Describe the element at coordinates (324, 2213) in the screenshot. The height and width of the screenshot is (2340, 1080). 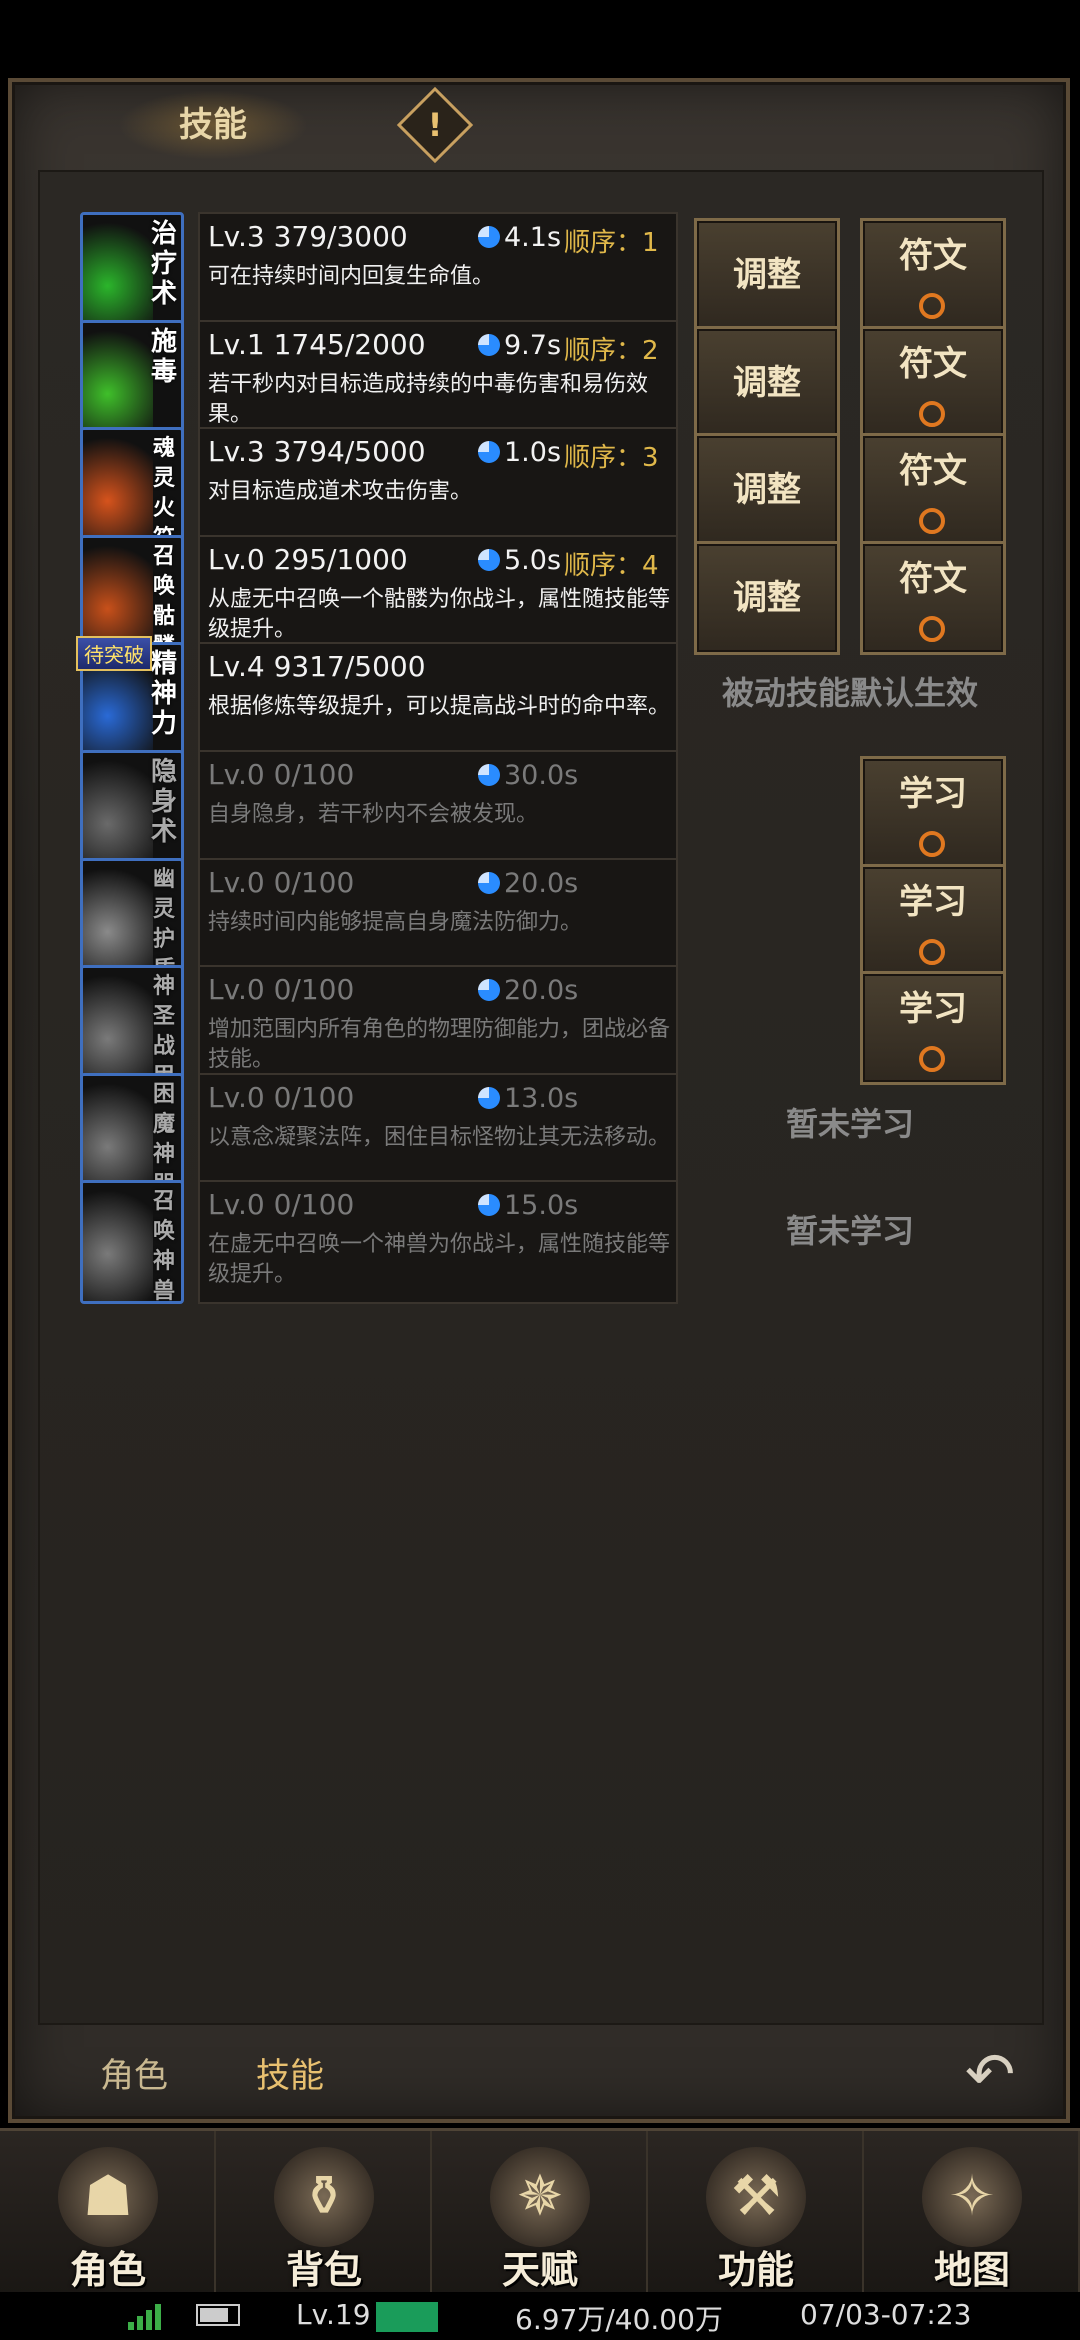
I see `nav-item: ⚱ 背包` at that location.